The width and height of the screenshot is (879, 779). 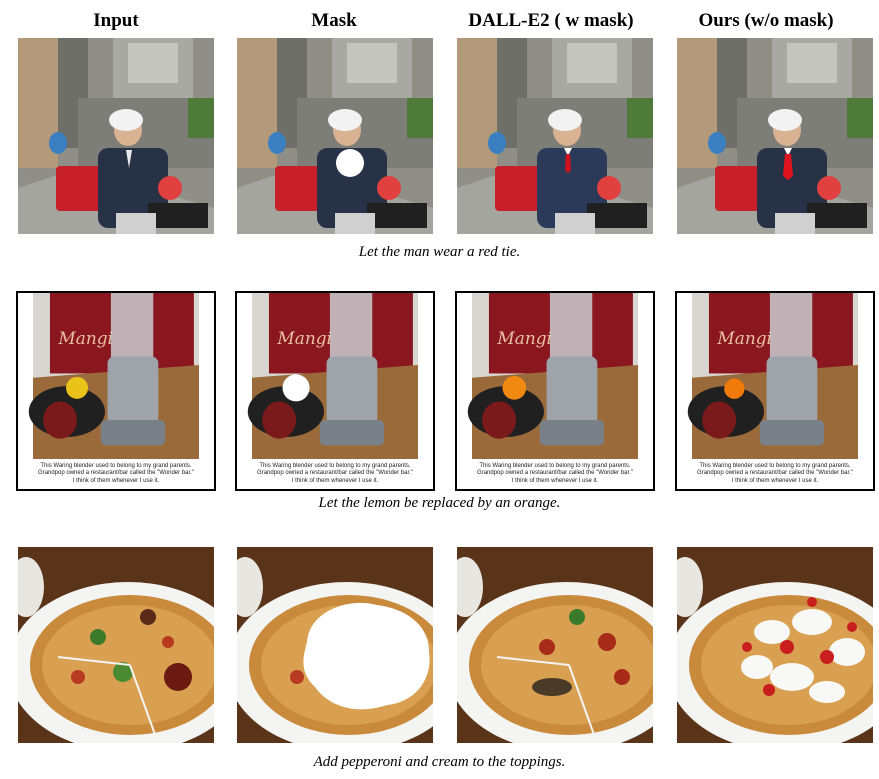 What do you see at coordinates (296, 388) in the screenshot?
I see `row2-mask-region` at bounding box center [296, 388].